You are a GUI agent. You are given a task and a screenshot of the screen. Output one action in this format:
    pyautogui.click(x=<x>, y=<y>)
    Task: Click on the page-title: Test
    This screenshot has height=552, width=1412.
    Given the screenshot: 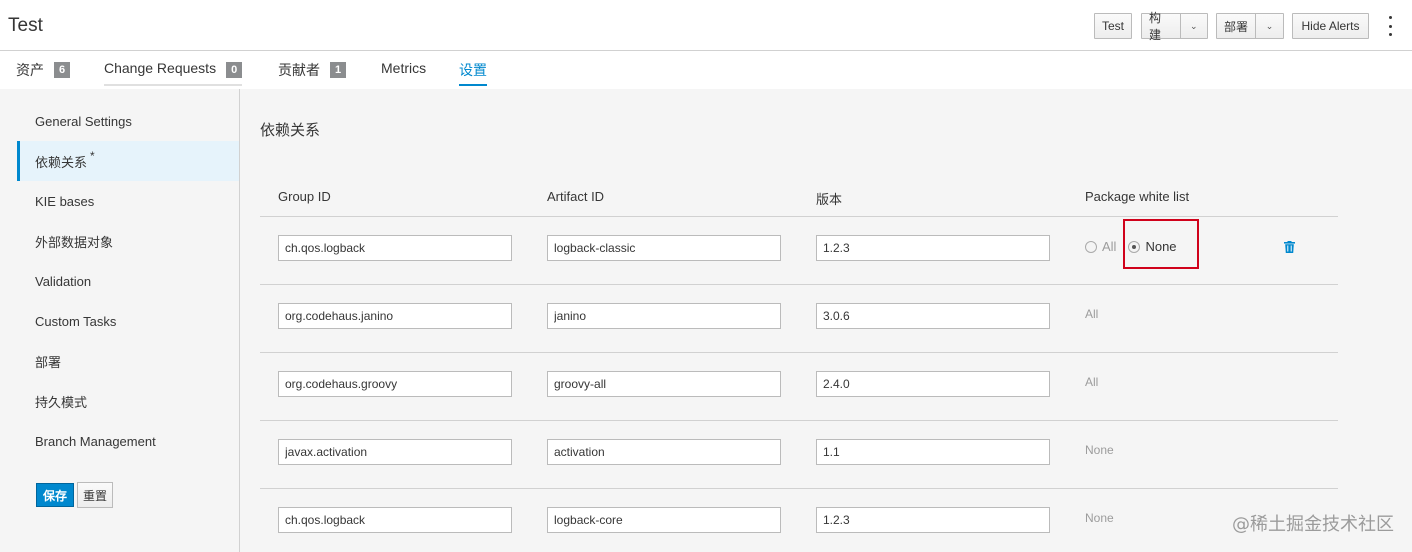 What is the action you would take?
    pyautogui.click(x=25, y=25)
    